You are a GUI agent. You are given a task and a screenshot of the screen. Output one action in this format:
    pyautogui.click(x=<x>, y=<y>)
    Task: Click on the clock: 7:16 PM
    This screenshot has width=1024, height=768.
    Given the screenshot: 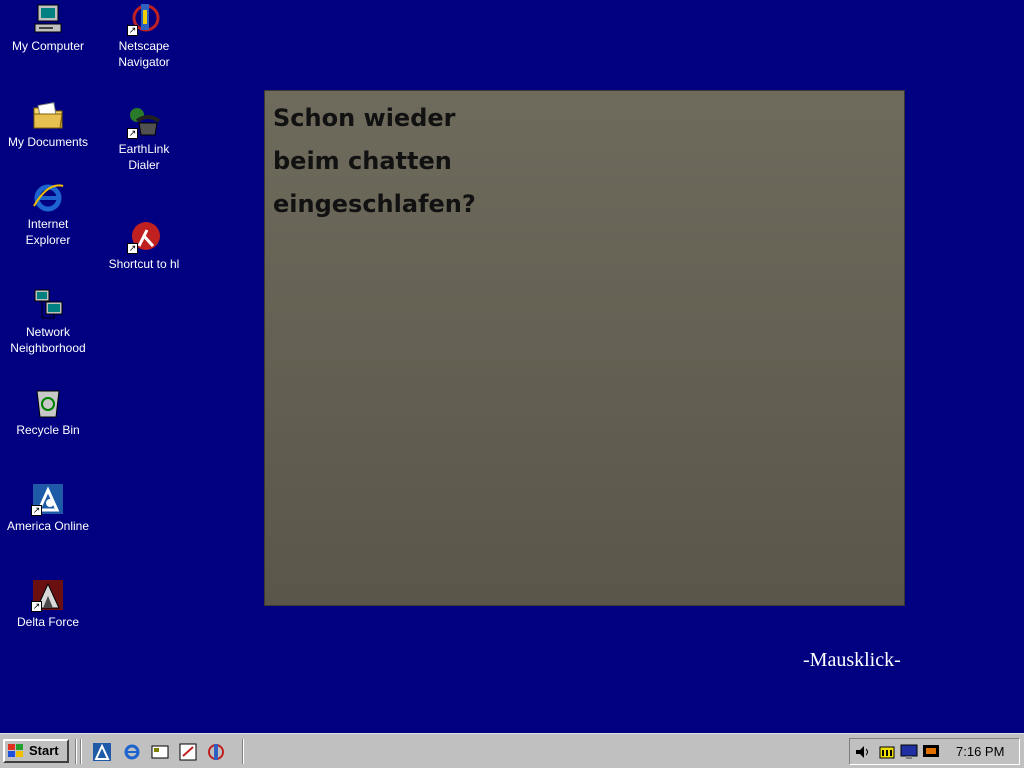 What is the action you would take?
    pyautogui.click(x=980, y=751)
    